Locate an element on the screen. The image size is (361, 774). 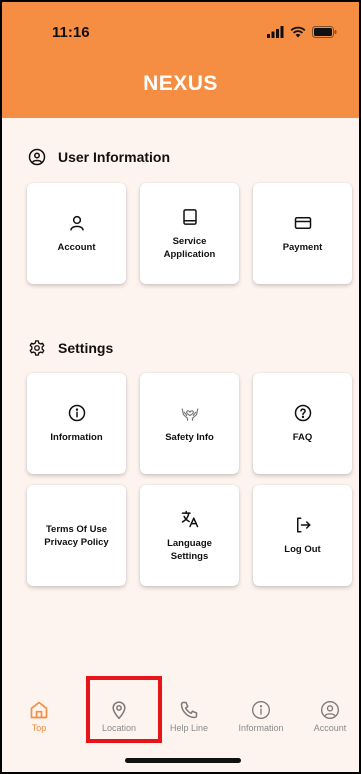
settings-header: Settings is located at coordinates (70, 348).